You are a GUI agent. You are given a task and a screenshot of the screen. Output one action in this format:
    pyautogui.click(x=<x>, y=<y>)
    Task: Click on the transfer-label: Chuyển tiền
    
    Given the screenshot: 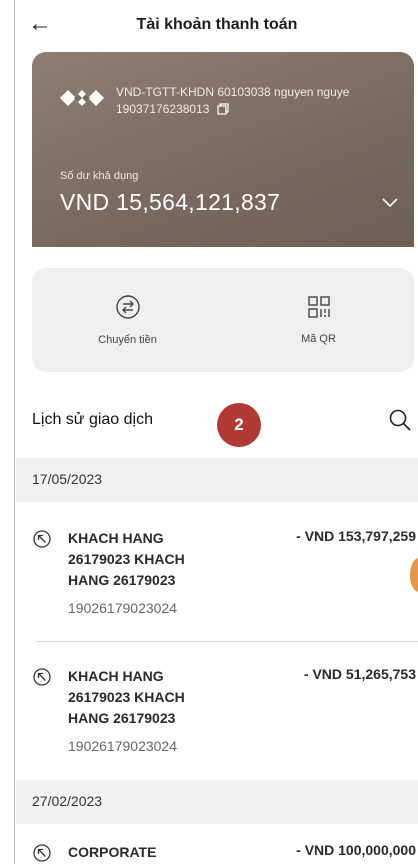 What is the action you would take?
    pyautogui.click(x=127, y=340)
    